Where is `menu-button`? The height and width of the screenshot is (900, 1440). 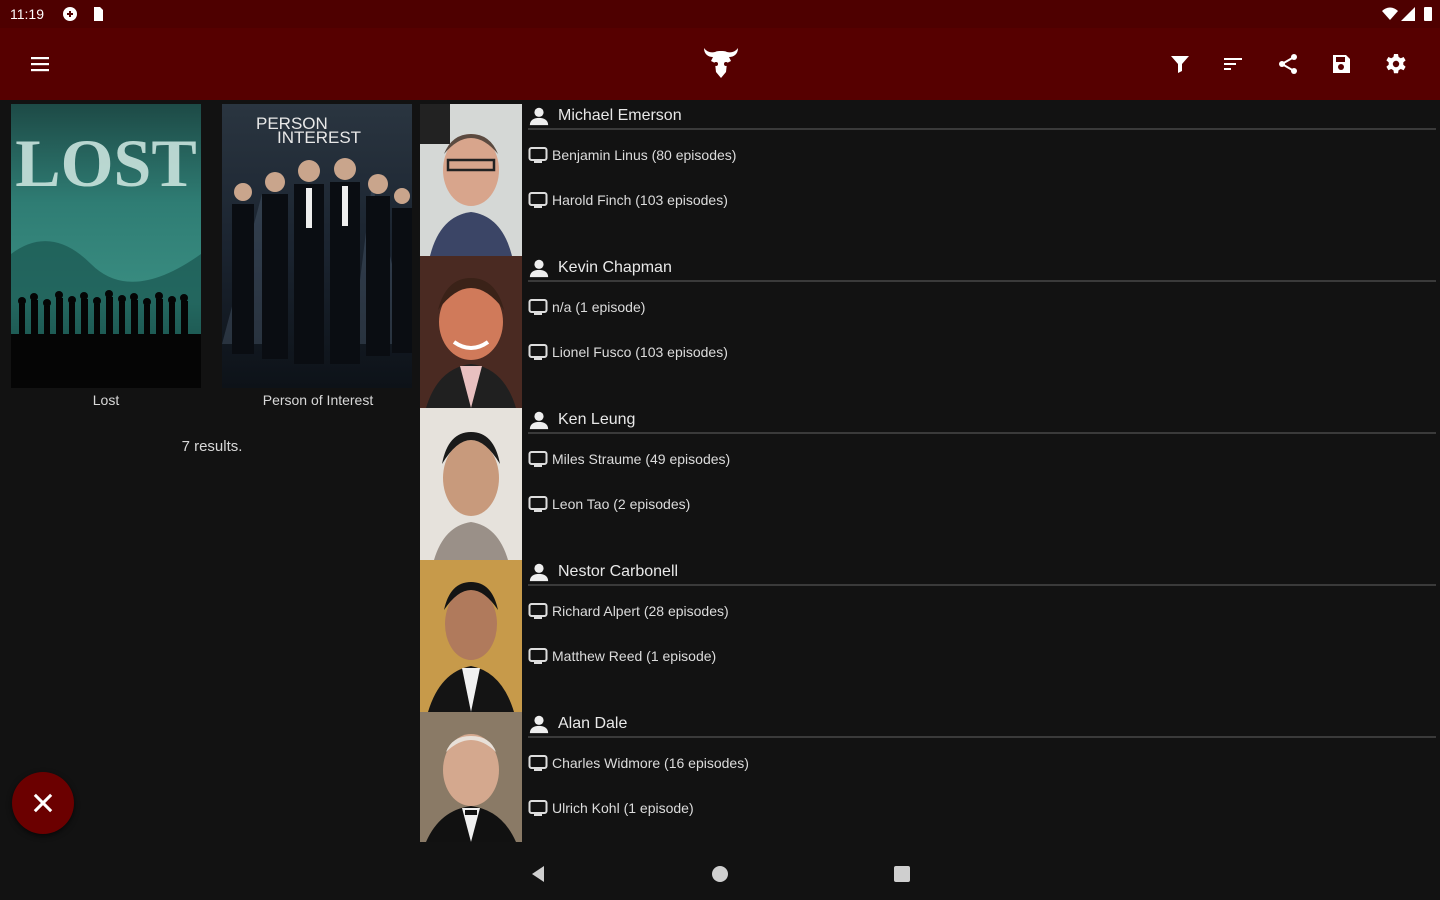
menu-button is located at coordinates (40, 64).